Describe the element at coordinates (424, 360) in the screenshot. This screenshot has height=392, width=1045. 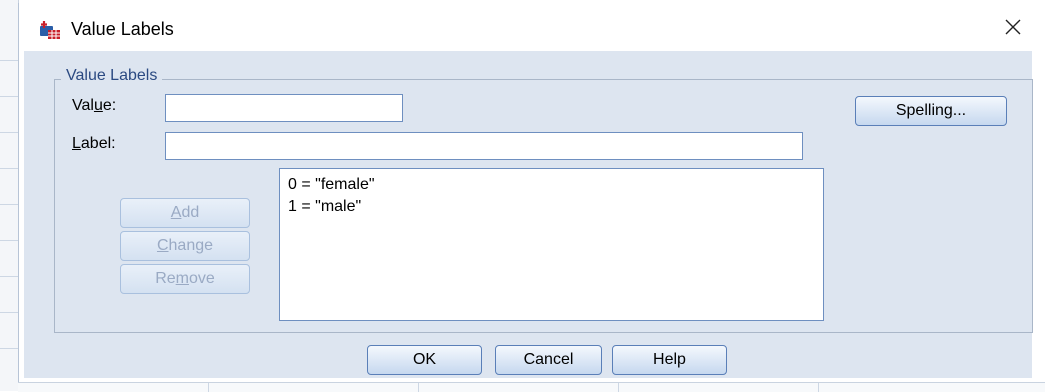
I see `ok-button: OK` at that location.